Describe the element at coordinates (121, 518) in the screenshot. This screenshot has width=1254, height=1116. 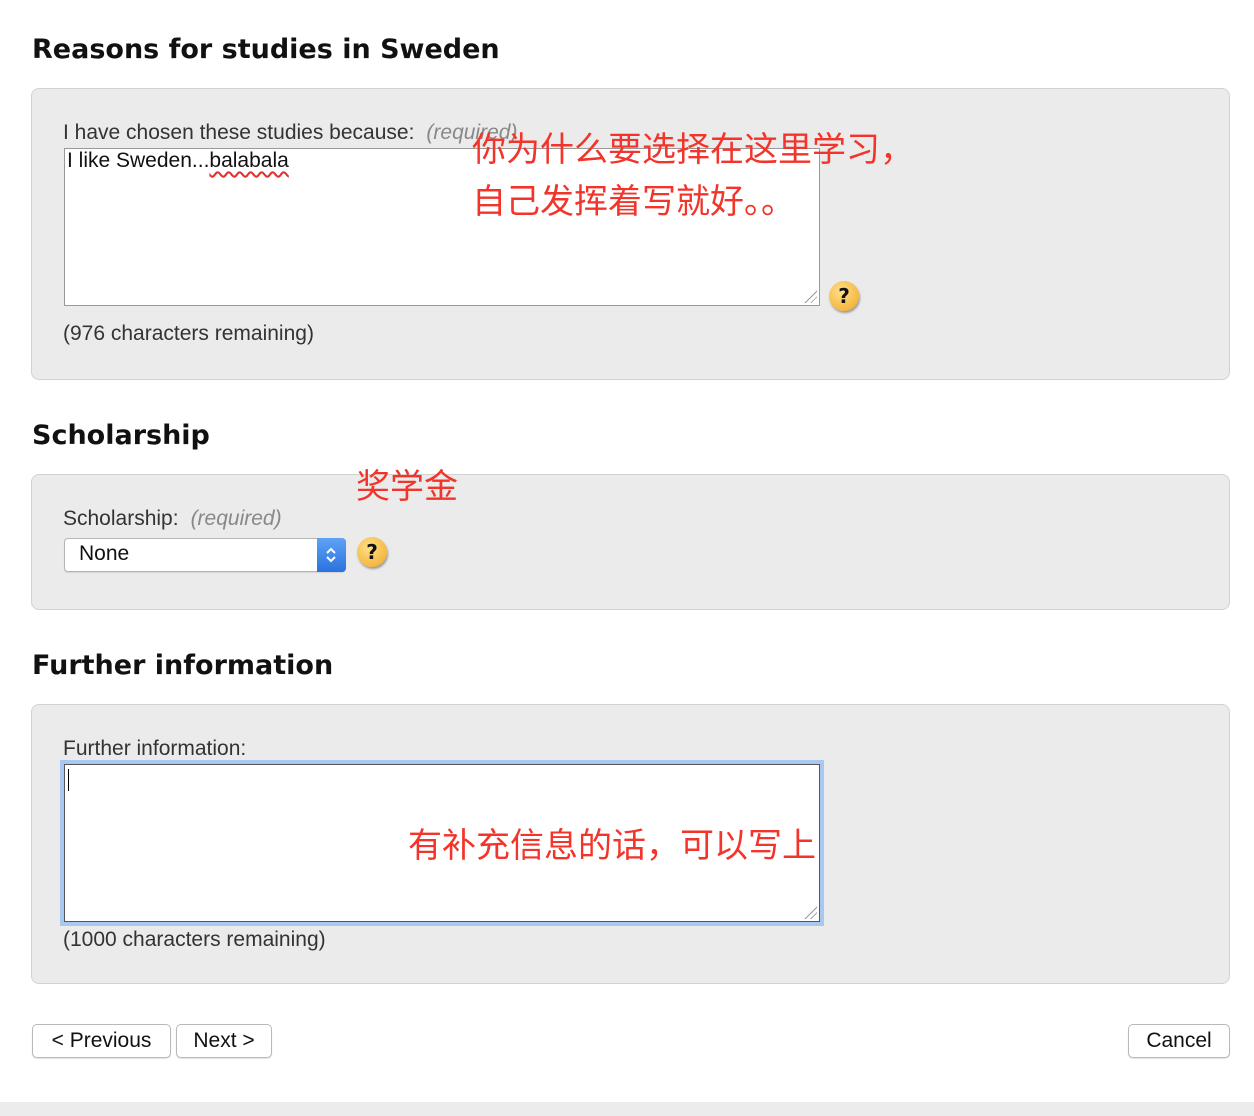
I see `scholarship-label-text: Scholarship:` at that location.